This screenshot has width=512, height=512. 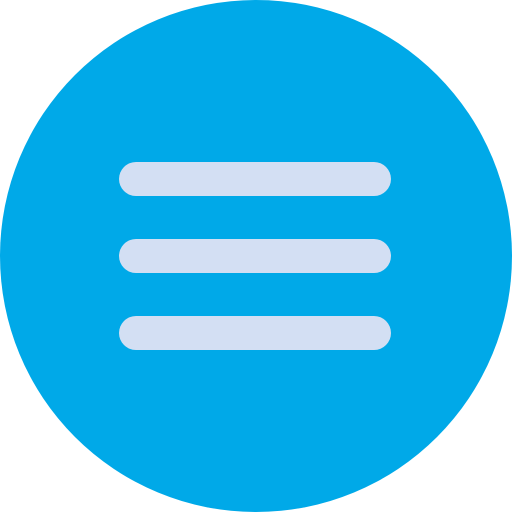 What do you see at coordinates (255, 333) in the screenshot?
I see `menu-bar-bottom` at bounding box center [255, 333].